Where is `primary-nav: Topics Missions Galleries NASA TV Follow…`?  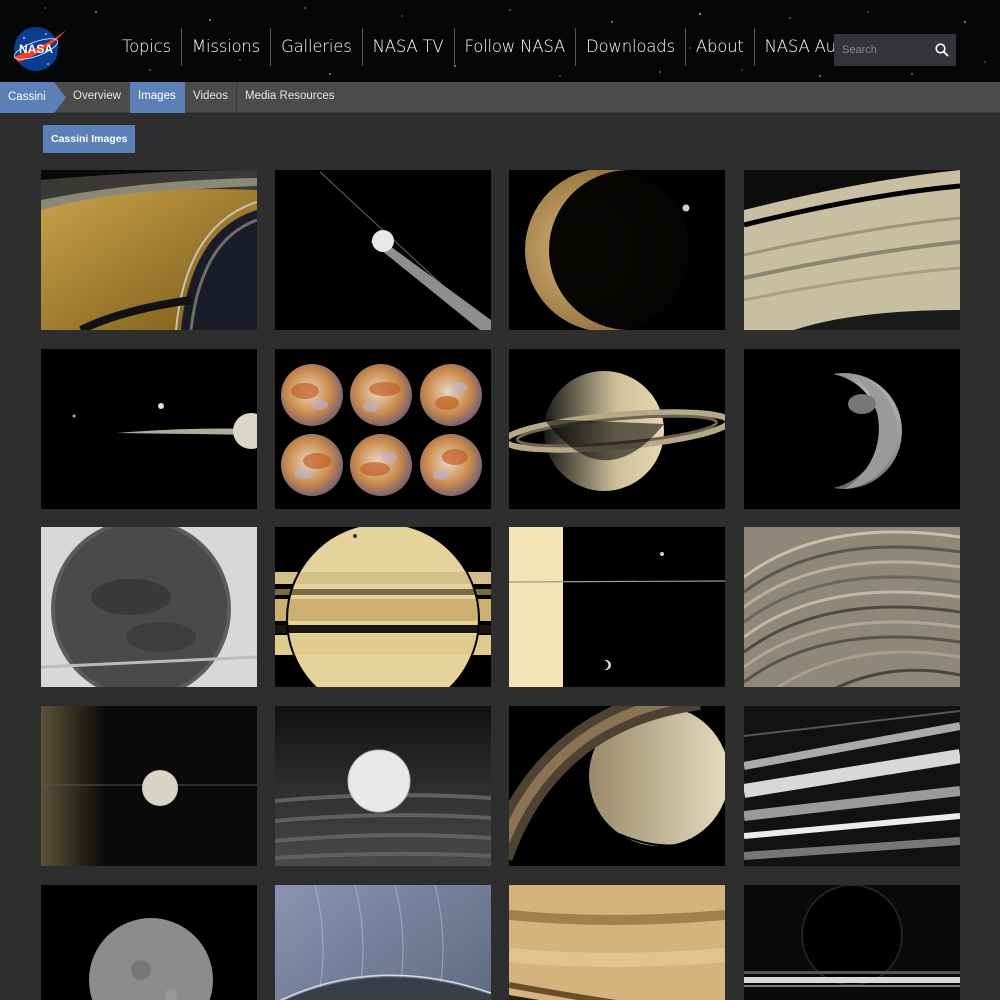
primary-nav: Topics Missions Galleries NASA TV Follow… is located at coordinates (510, 47).